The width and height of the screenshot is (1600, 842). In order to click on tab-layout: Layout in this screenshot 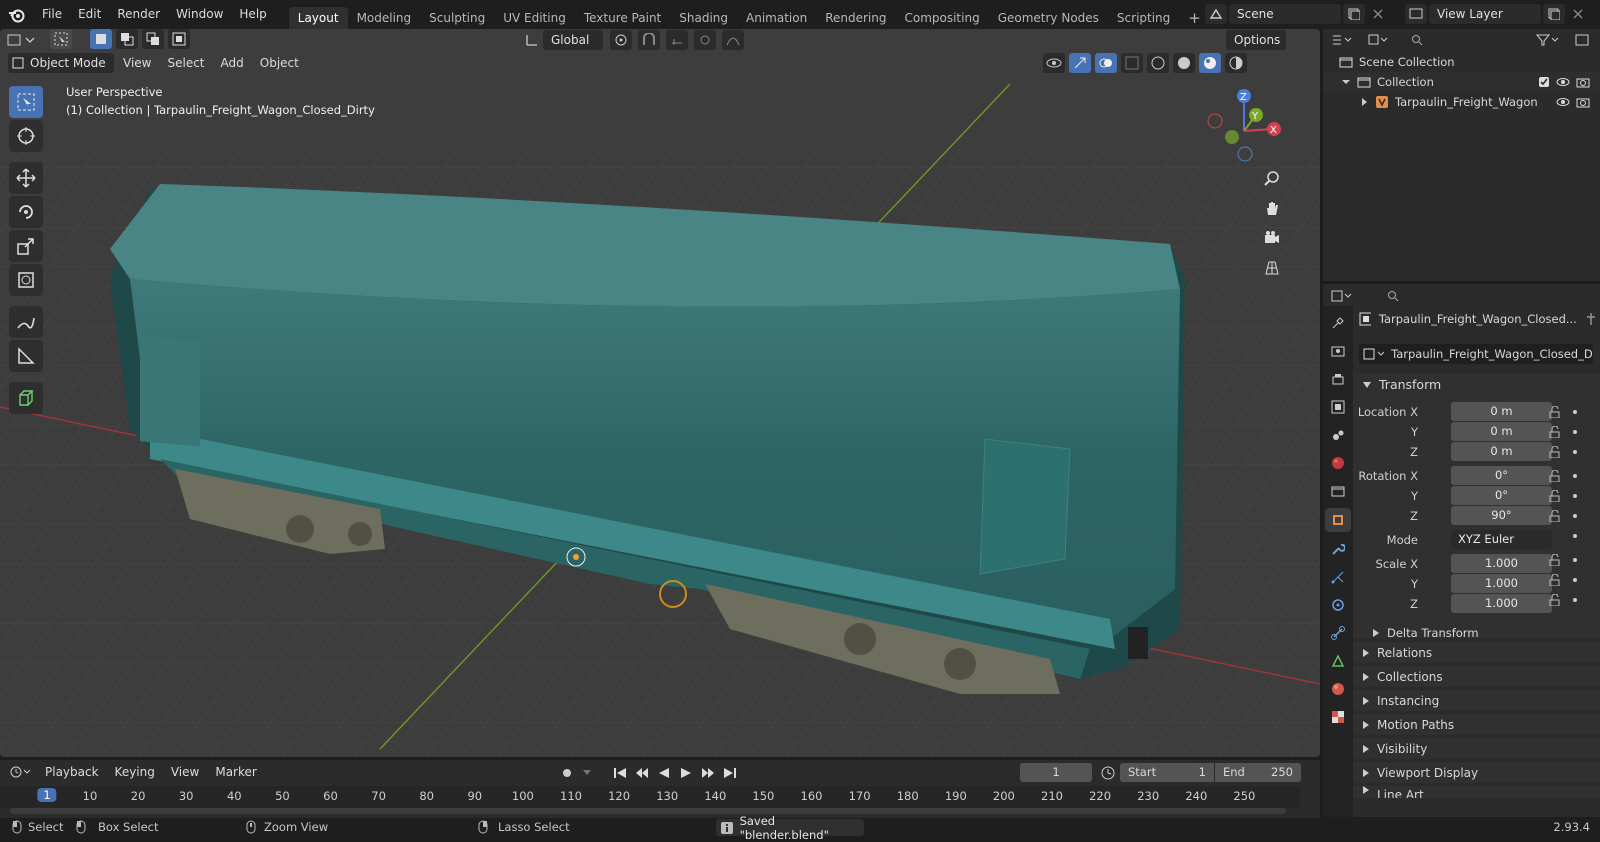, I will do `click(318, 18)`.